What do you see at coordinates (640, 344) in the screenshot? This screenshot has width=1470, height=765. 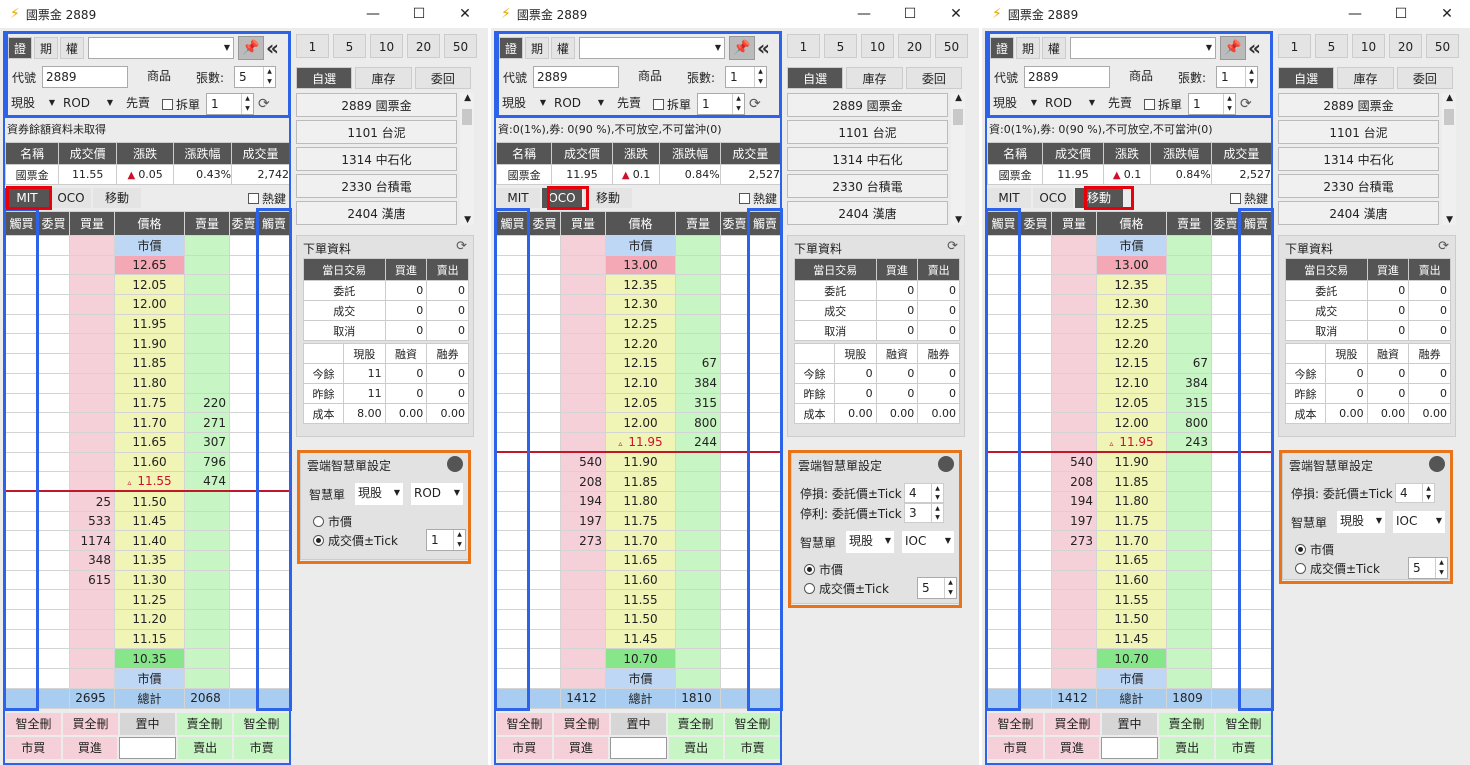 I see `ladder-cell: 12.20` at bounding box center [640, 344].